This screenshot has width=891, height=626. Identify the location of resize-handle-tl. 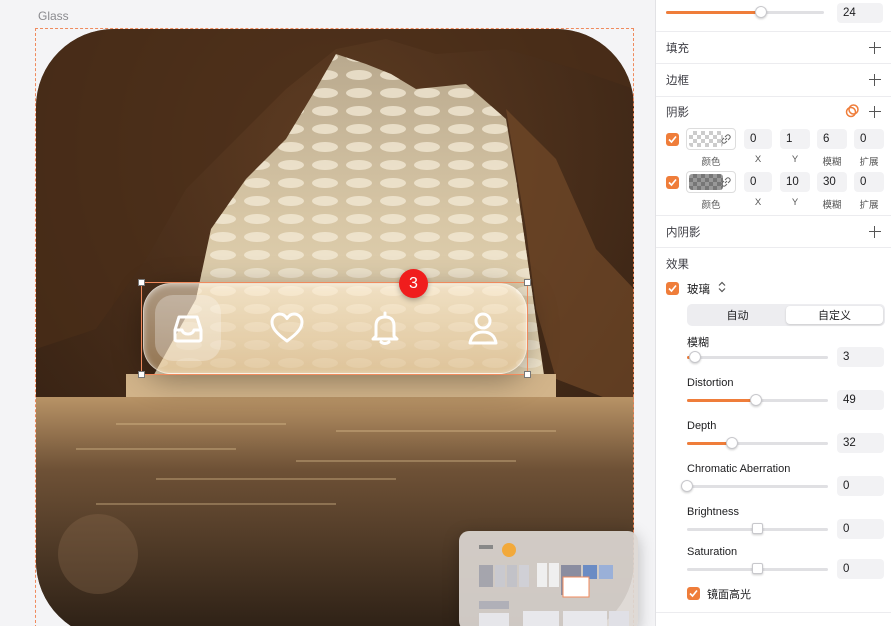
(141, 282).